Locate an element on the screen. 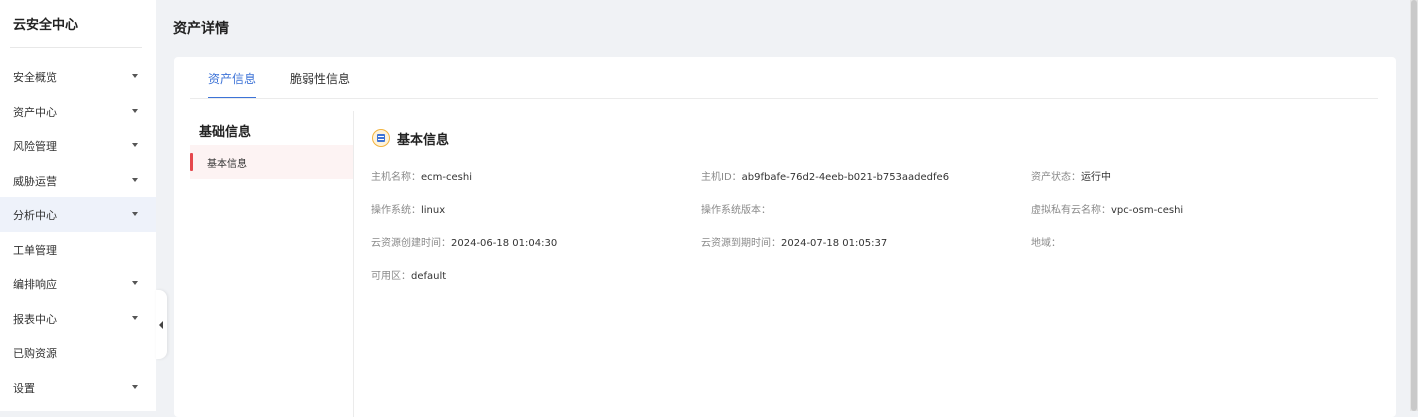 The height and width of the screenshot is (417, 1418). sidebar-item-security-overview: 安全概览 is located at coordinates (78, 76).